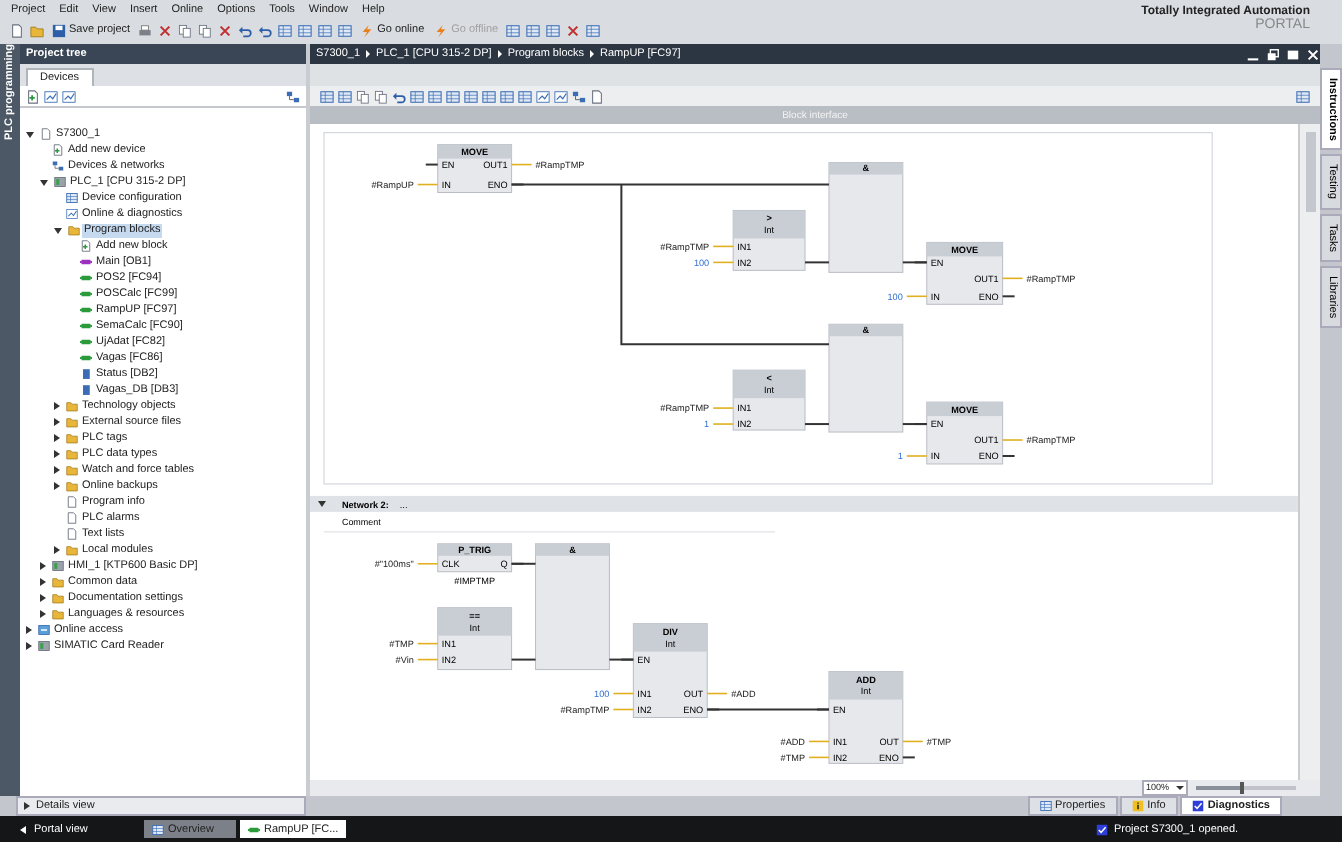 The width and height of the screenshot is (1342, 842). I want to click on restore-icon, so click(1273, 54).